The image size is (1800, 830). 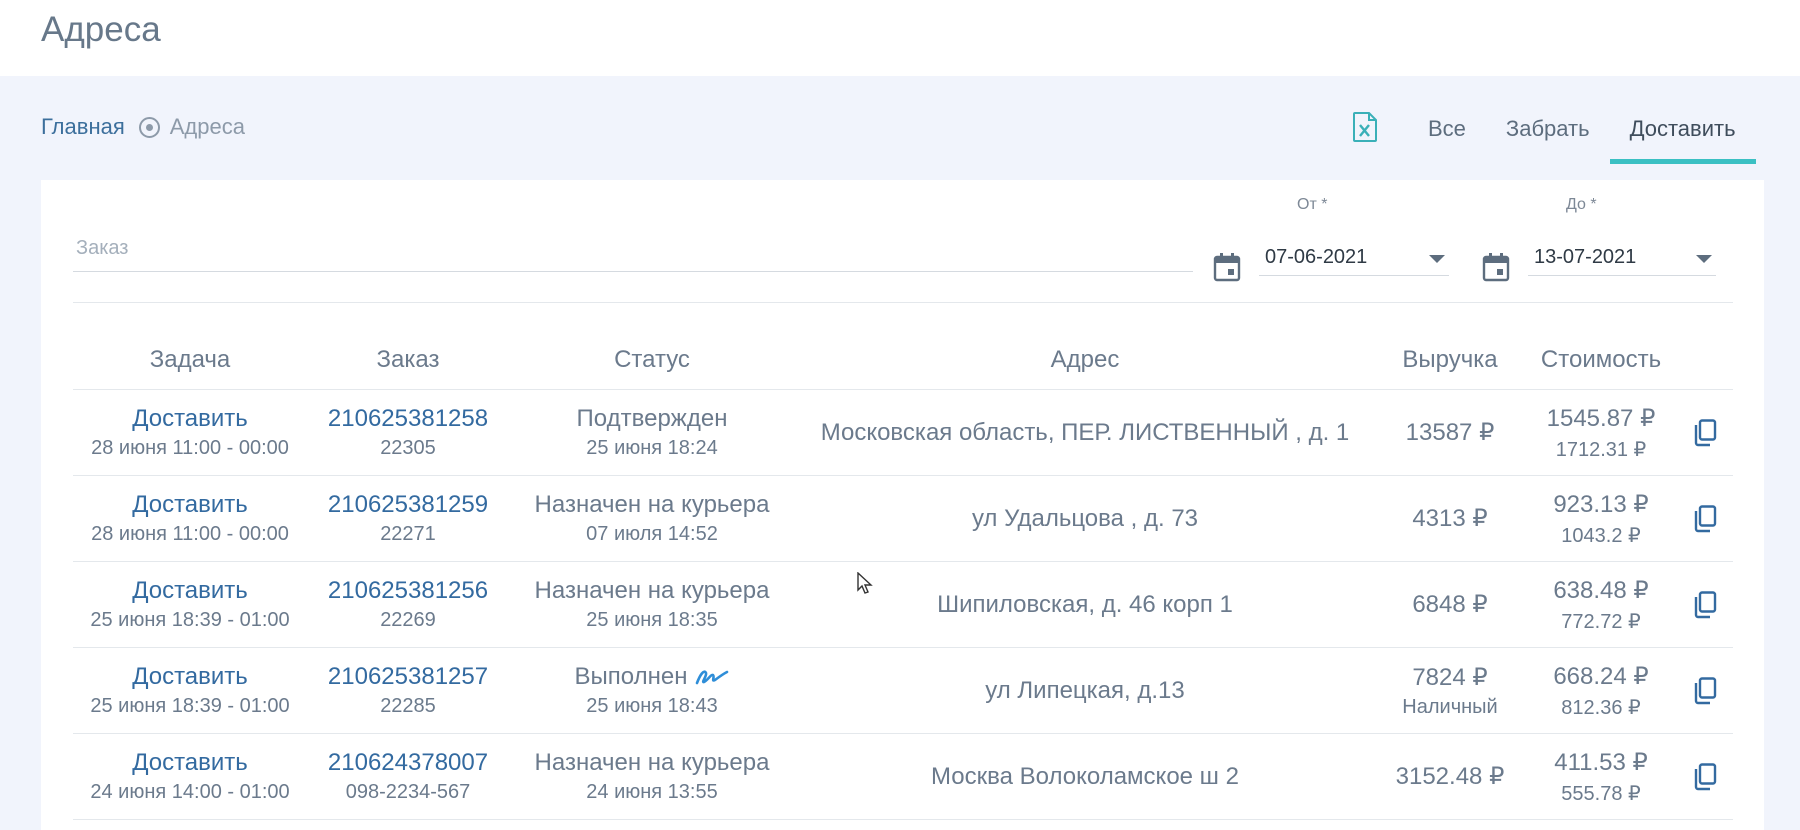 I want to click on status-cell: Подтвержден 25 июня 18:24, so click(x=652, y=432).